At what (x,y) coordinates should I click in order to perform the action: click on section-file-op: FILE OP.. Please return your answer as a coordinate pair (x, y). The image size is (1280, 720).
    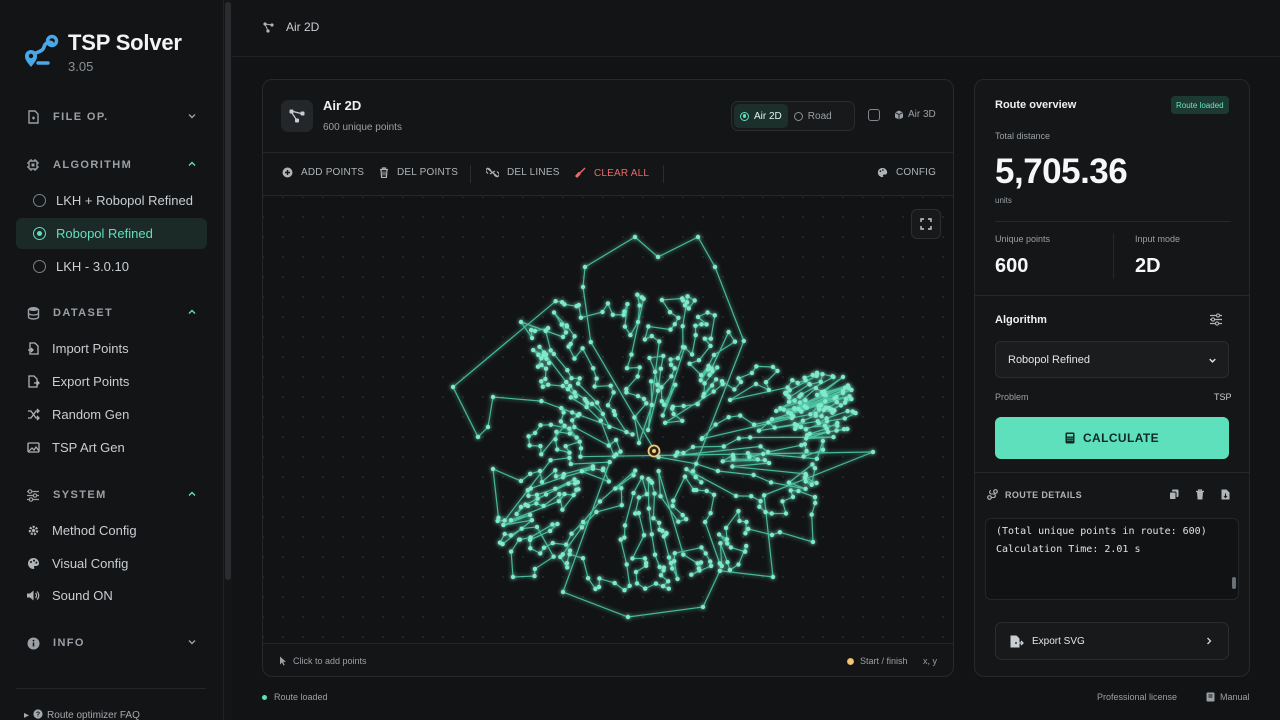
    Looking at the image, I should click on (112, 117).